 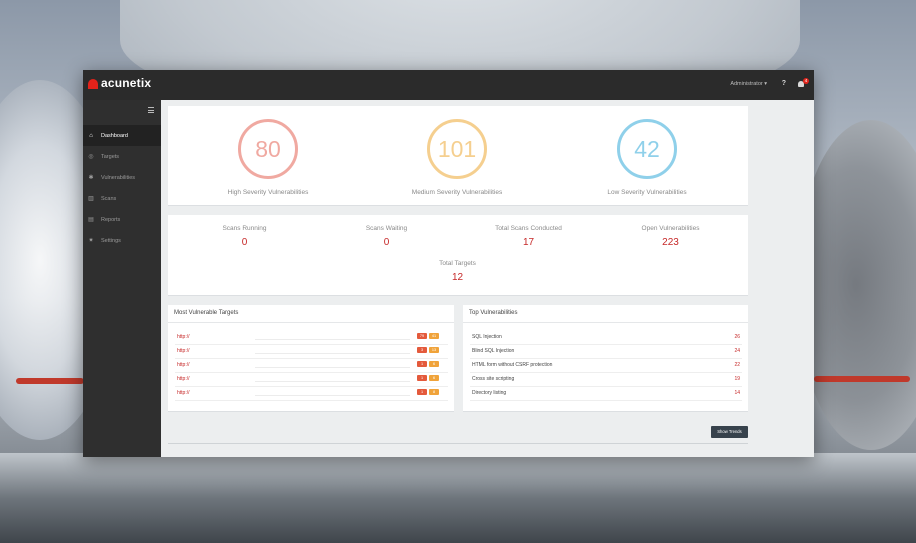 What do you see at coordinates (806, 81) in the screenshot?
I see `notification-badge: 4` at bounding box center [806, 81].